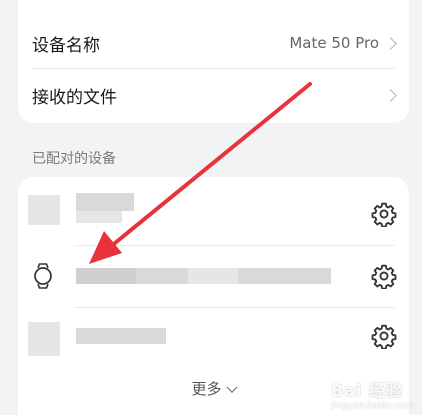  I want to click on watermark-url: jingyan.baidu.com, so click(372, 406).